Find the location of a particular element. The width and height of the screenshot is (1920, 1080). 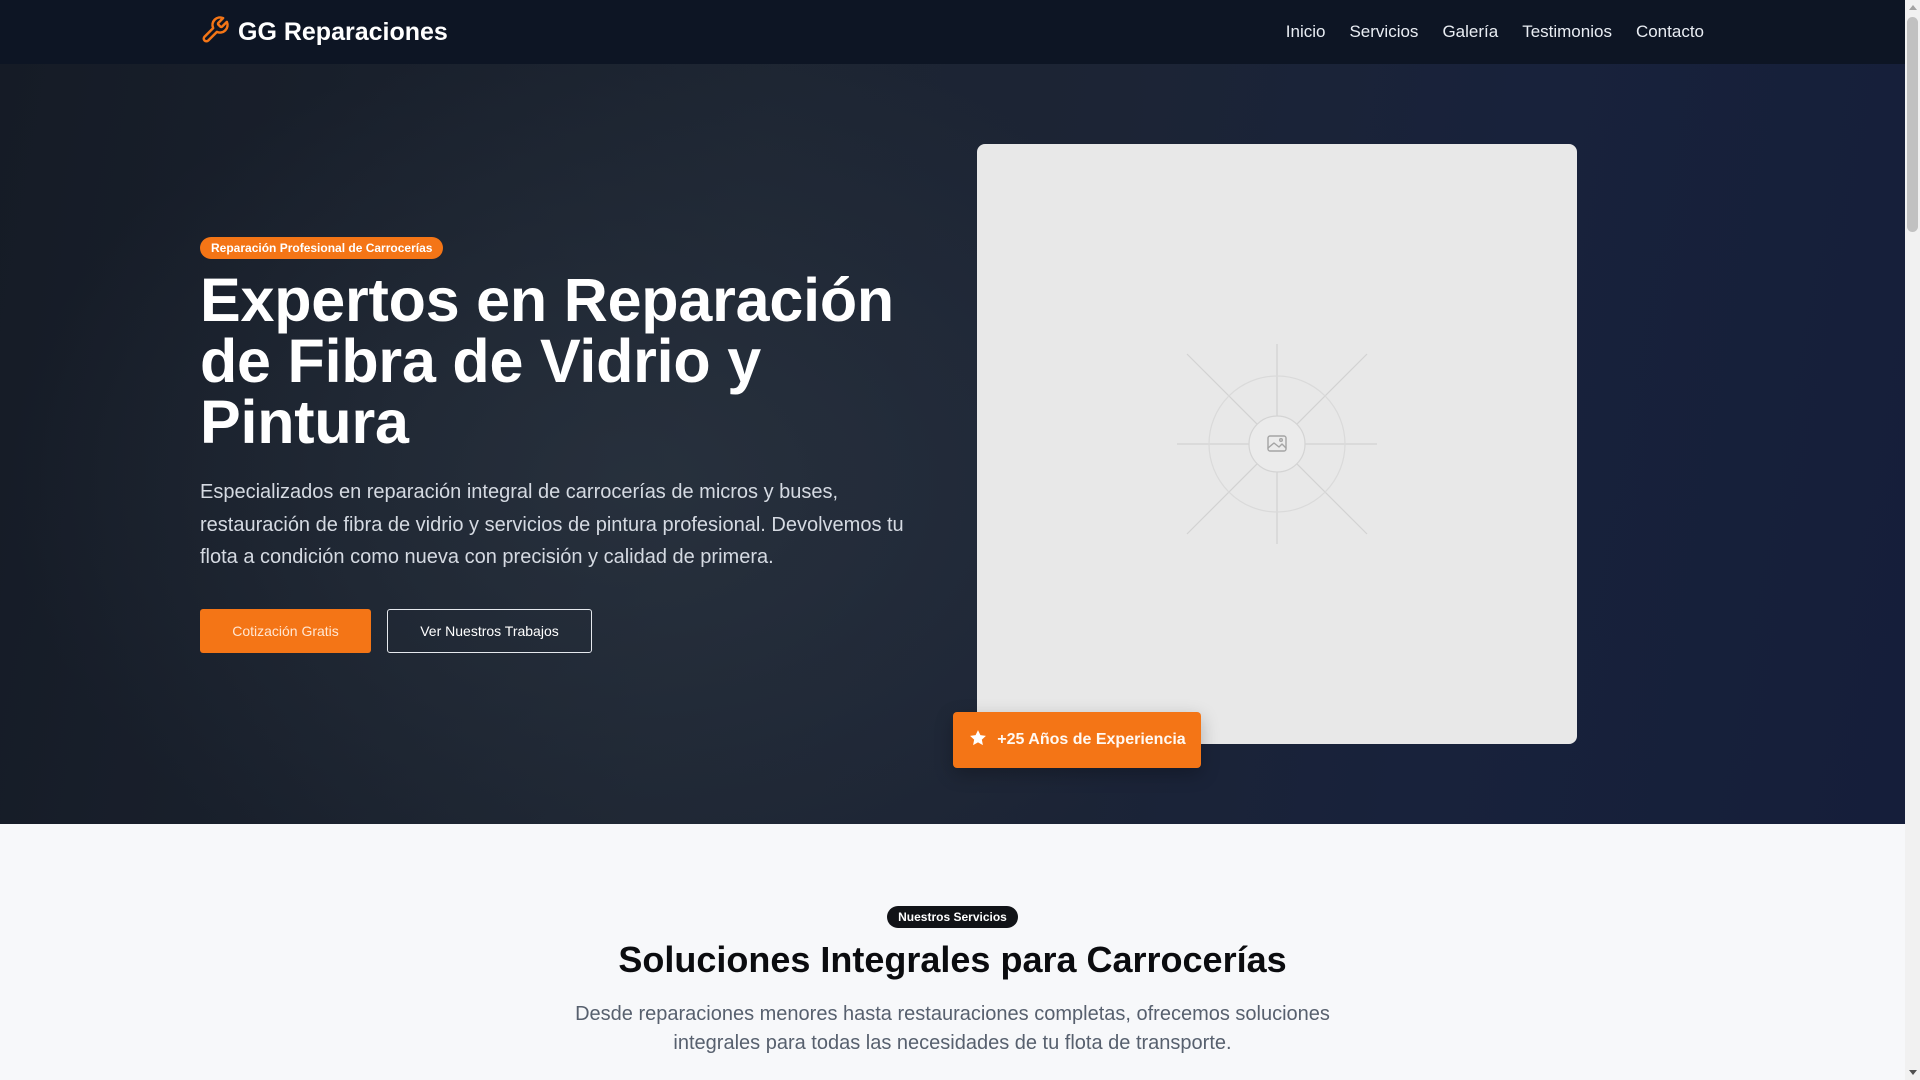

scrollbar-thumb is located at coordinates (1912, 124).